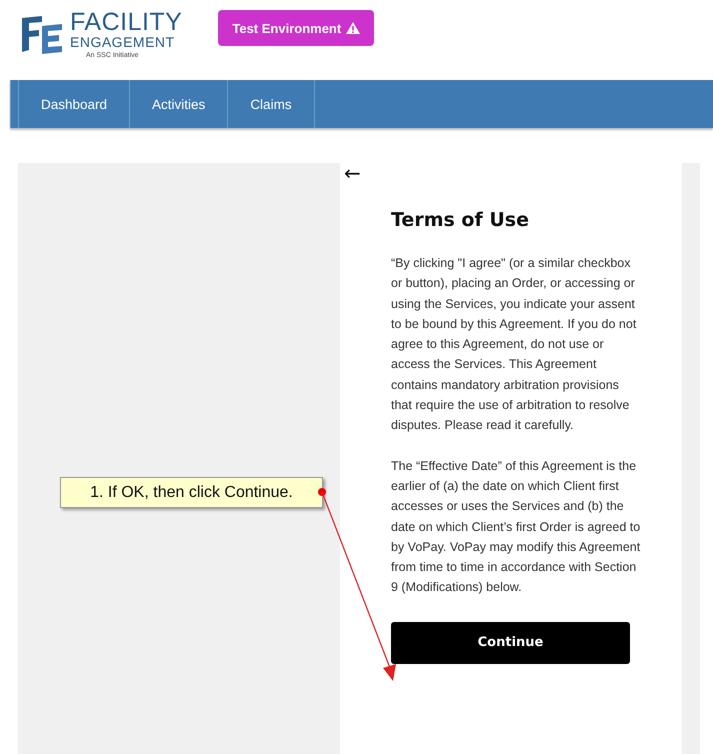 The image size is (713, 754). Describe the element at coordinates (178, 104) in the screenshot. I see `nav-tab: Activities` at that location.